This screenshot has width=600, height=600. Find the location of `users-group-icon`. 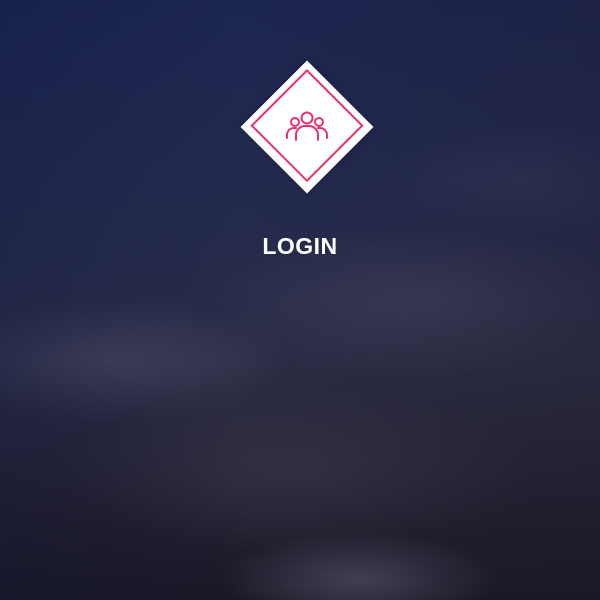

users-group-icon is located at coordinates (307, 126).